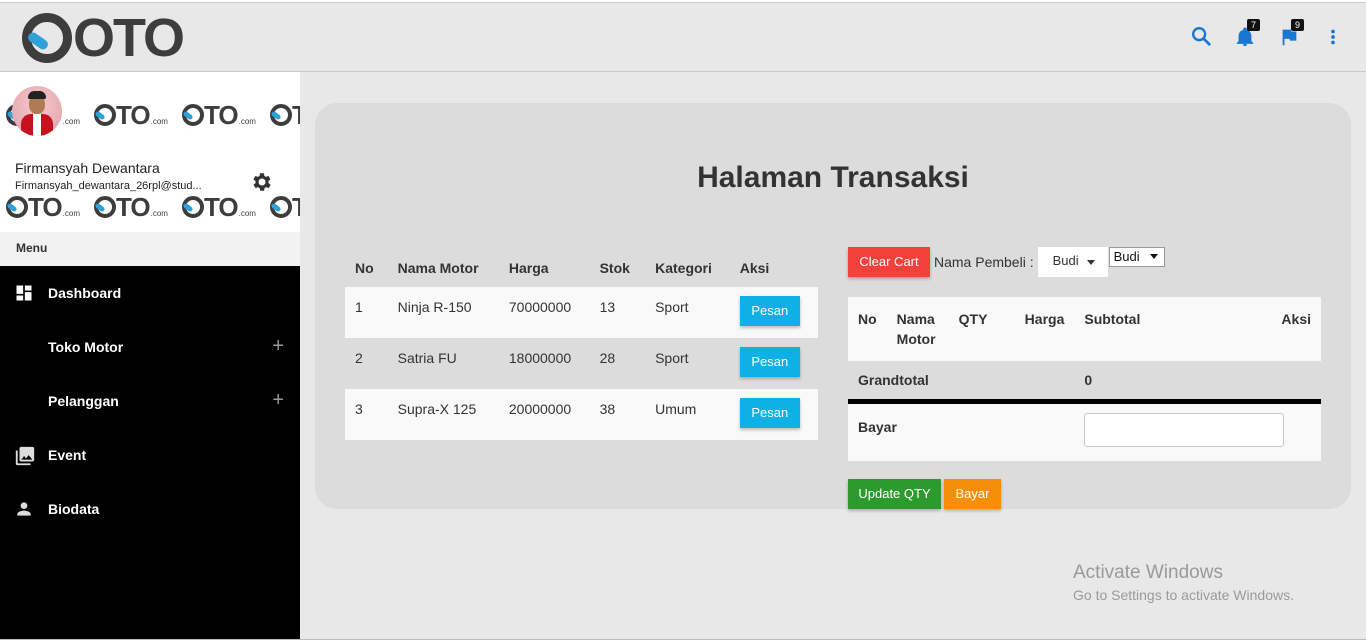  Describe the element at coordinates (1291, 34) in the screenshot. I see `flag-icon: 9` at that location.